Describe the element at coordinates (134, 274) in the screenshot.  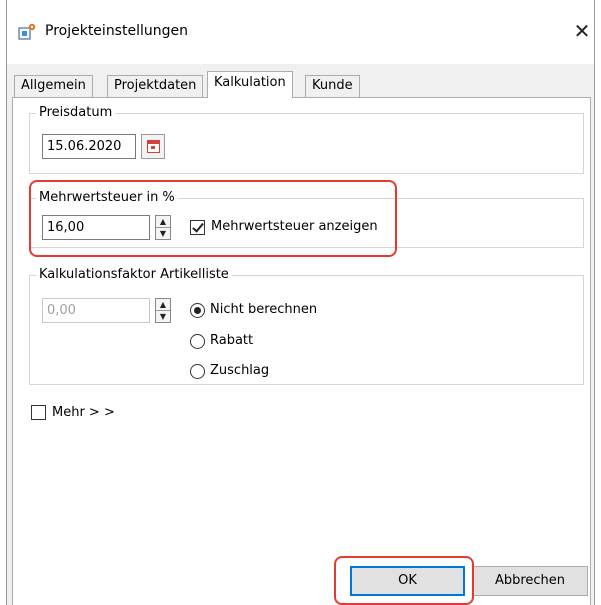
I see `kalkfaktor-legend: Kalkulationsfaktor Artikelliste` at that location.